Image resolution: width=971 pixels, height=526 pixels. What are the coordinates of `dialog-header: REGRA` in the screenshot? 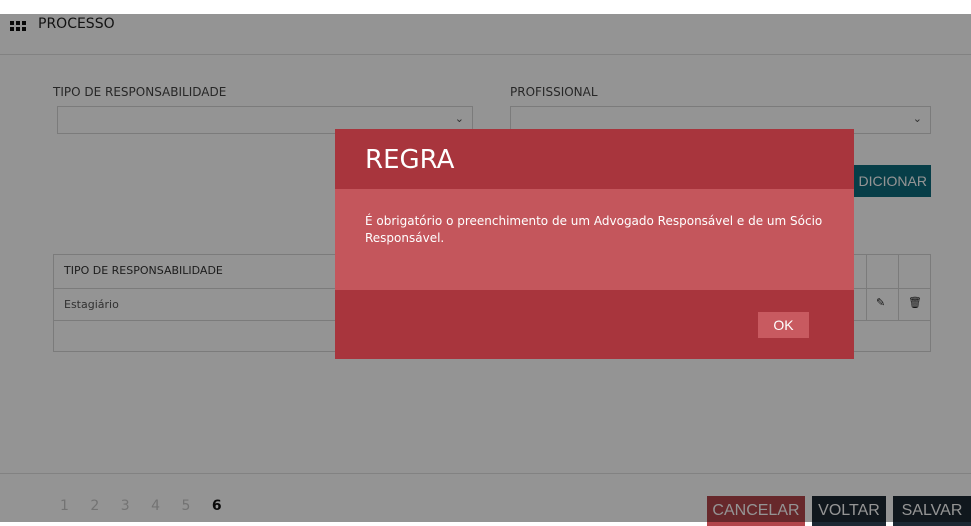 It's located at (594, 159).